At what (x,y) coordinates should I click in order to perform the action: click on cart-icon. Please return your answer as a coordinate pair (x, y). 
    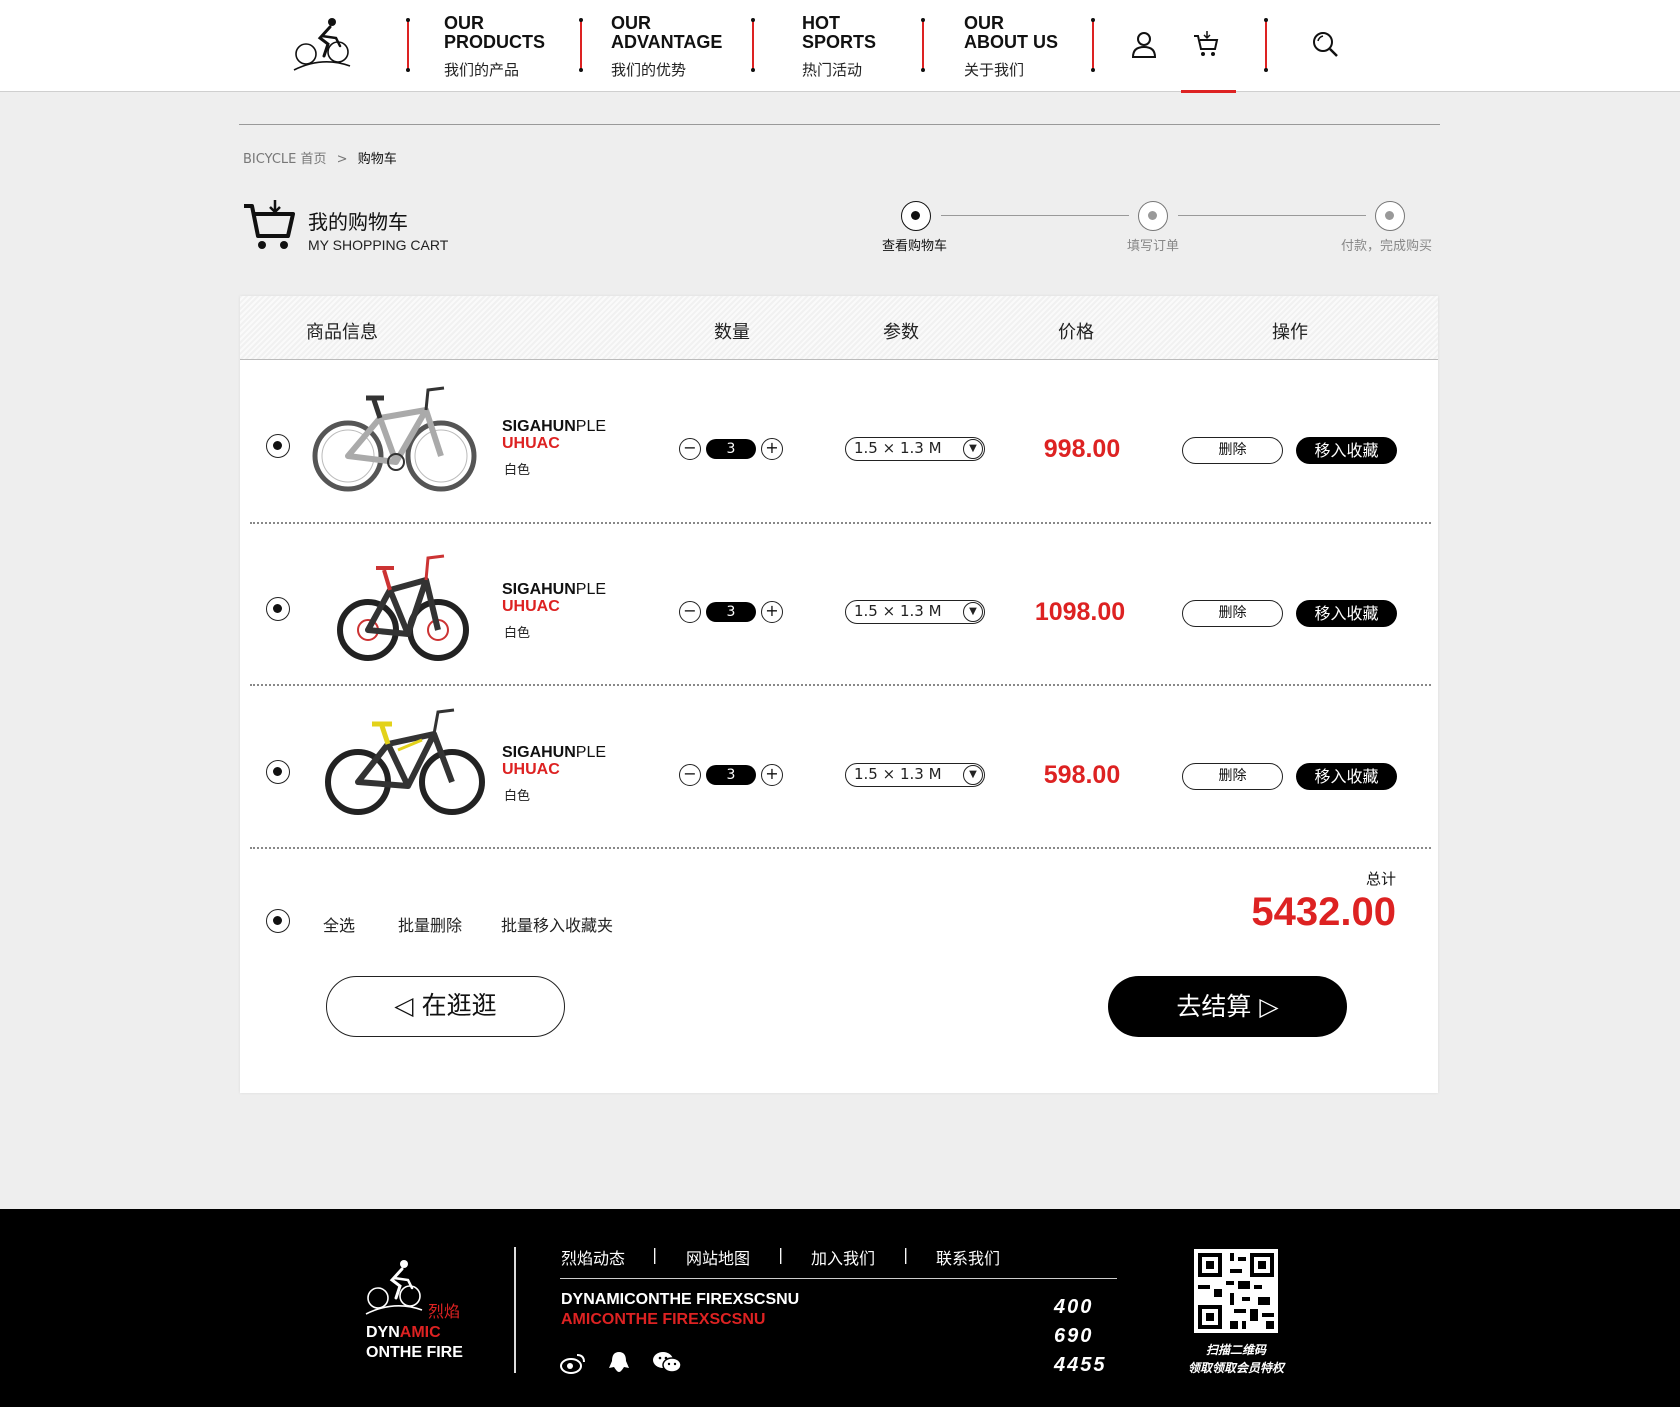
    Looking at the image, I should click on (1206, 44).